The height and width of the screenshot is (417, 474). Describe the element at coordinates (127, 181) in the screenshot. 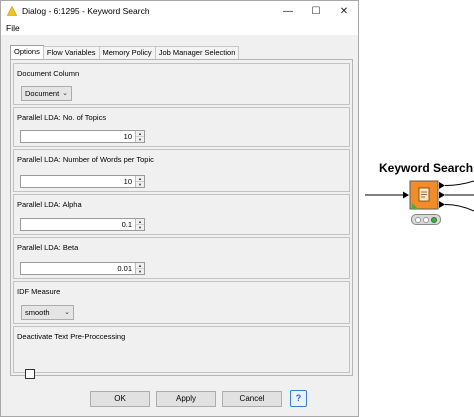

I see `words-per-topic-value: 10` at that location.